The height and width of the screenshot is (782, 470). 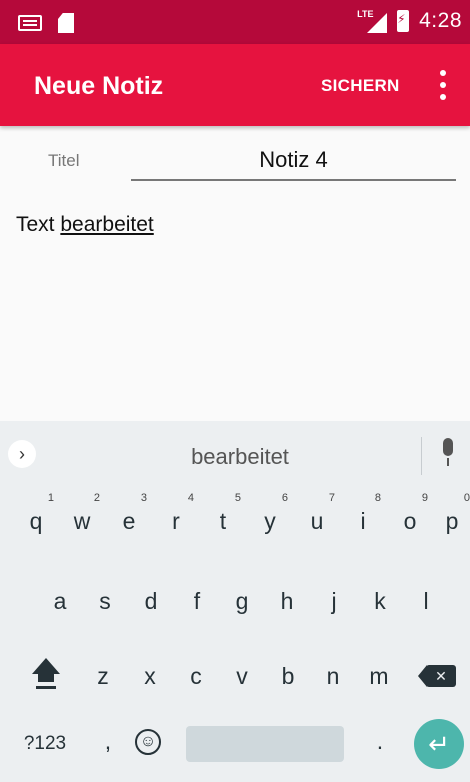 What do you see at coordinates (452, 521) in the screenshot?
I see `key-label: p` at bounding box center [452, 521].